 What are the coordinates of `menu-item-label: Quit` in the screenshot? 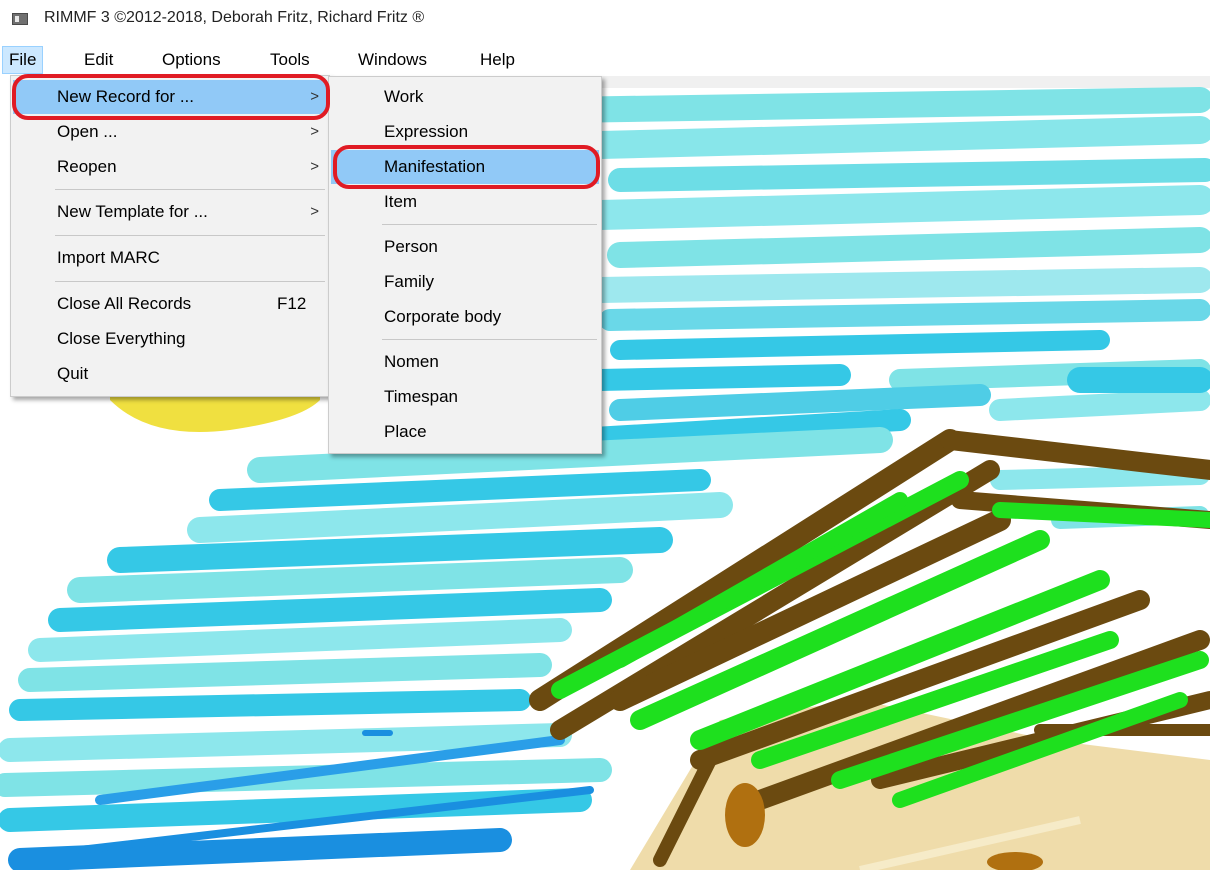 It's located at (73, 373).